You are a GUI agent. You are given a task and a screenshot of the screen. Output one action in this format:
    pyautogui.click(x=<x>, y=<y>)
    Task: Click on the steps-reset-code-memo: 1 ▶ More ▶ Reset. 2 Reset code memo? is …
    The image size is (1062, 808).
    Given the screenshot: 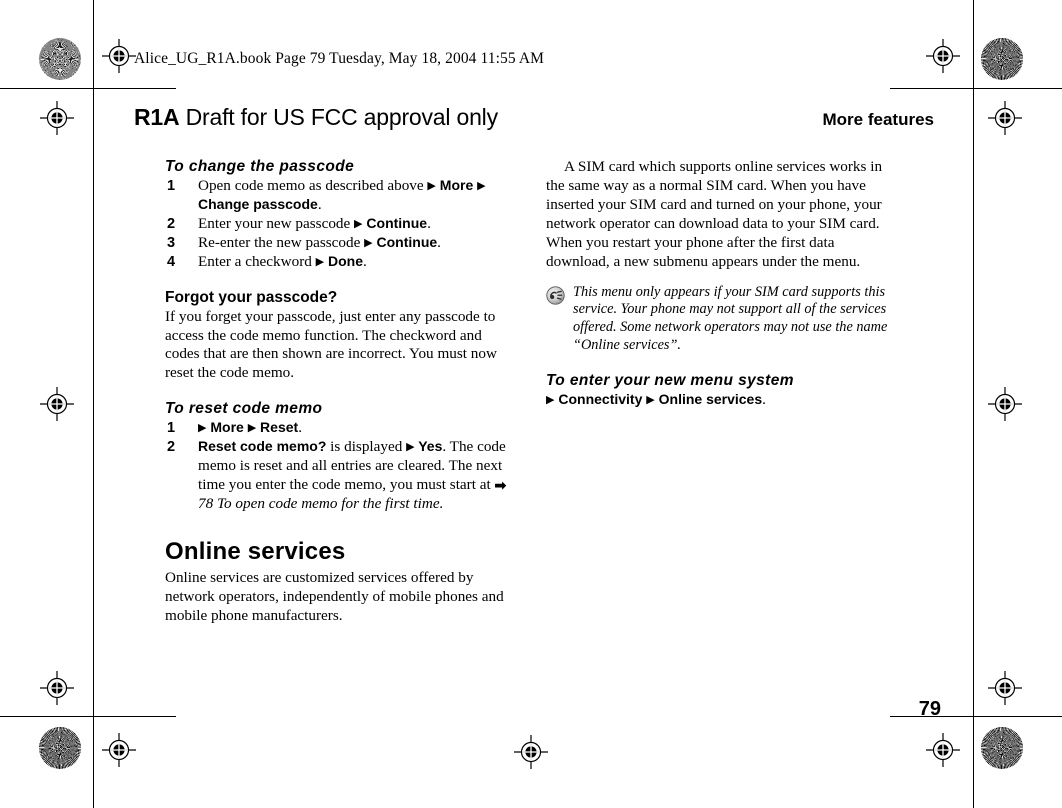 What is the action you would take?
    pyautogui.click(x=337, y=466)
    